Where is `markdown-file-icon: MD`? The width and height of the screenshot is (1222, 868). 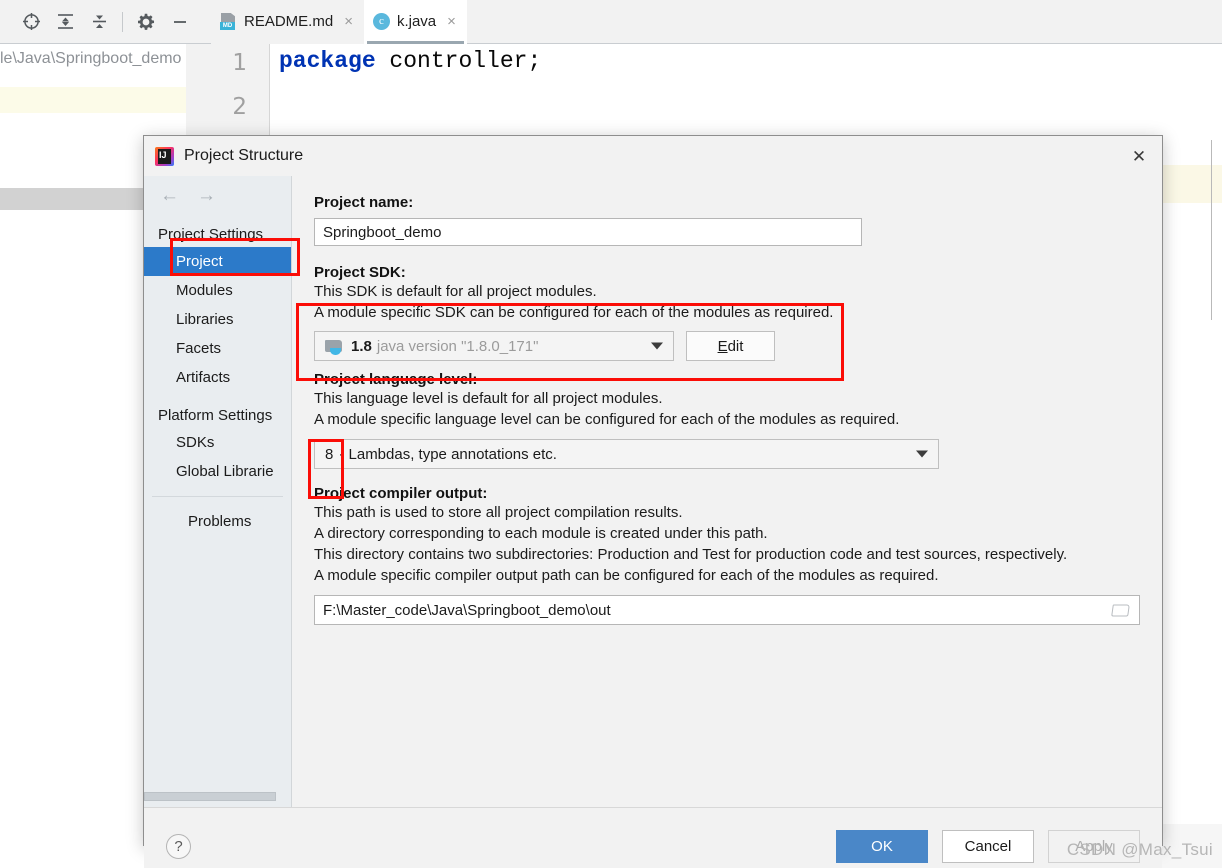 markdown-file-icon: MD is located at coordinates (228, 21).